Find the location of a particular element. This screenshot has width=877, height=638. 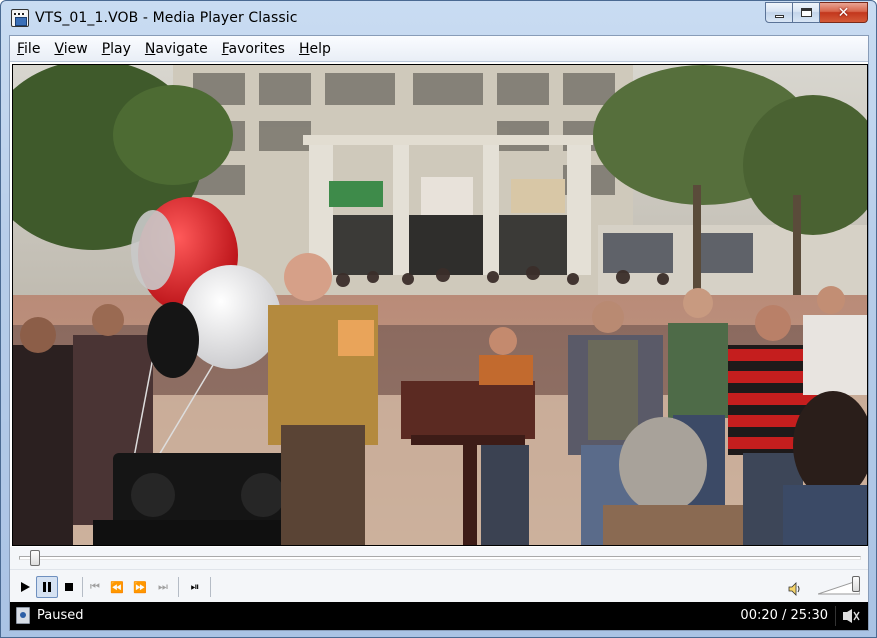

seek-track is located at coordinates (440, 558).